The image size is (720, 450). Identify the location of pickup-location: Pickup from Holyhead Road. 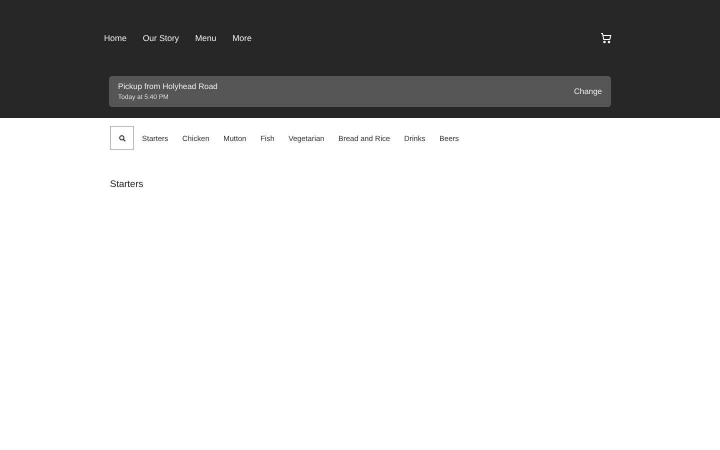
(168, 86).